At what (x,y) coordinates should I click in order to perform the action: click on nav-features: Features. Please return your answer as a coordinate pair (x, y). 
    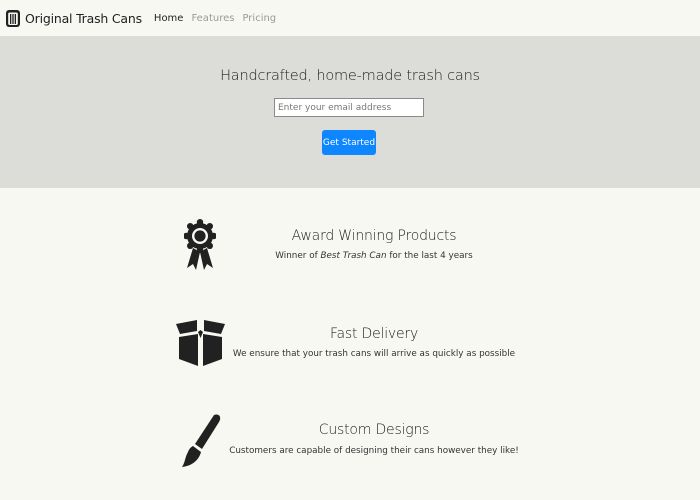
    Looking at the image, I should click on (212, 18).